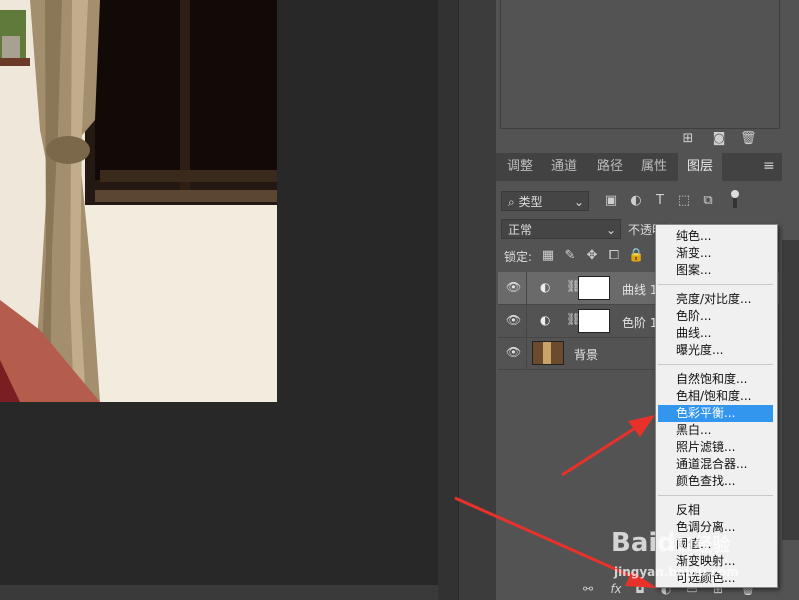 The width and height of the screenshot is (799, 600). Describe the element at coordinates (601, 450) in the screenshot. I see `arrow-to-color-balance` at that location.